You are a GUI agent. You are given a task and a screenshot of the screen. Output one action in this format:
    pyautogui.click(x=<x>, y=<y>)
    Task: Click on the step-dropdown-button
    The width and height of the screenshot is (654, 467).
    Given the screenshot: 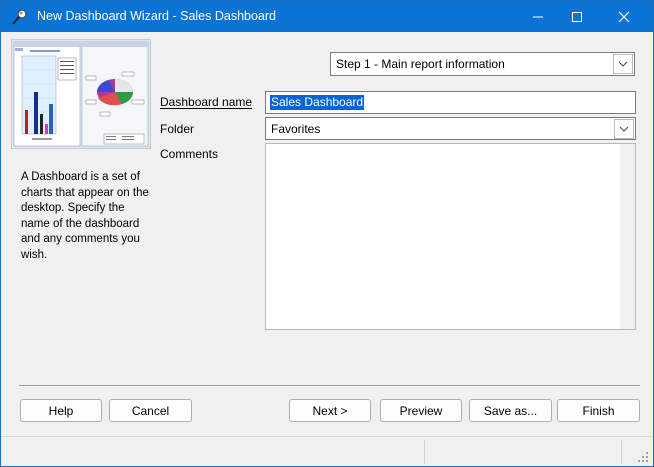 What is the action you would take?
    pyautogui.click(x=623, y=64)
    